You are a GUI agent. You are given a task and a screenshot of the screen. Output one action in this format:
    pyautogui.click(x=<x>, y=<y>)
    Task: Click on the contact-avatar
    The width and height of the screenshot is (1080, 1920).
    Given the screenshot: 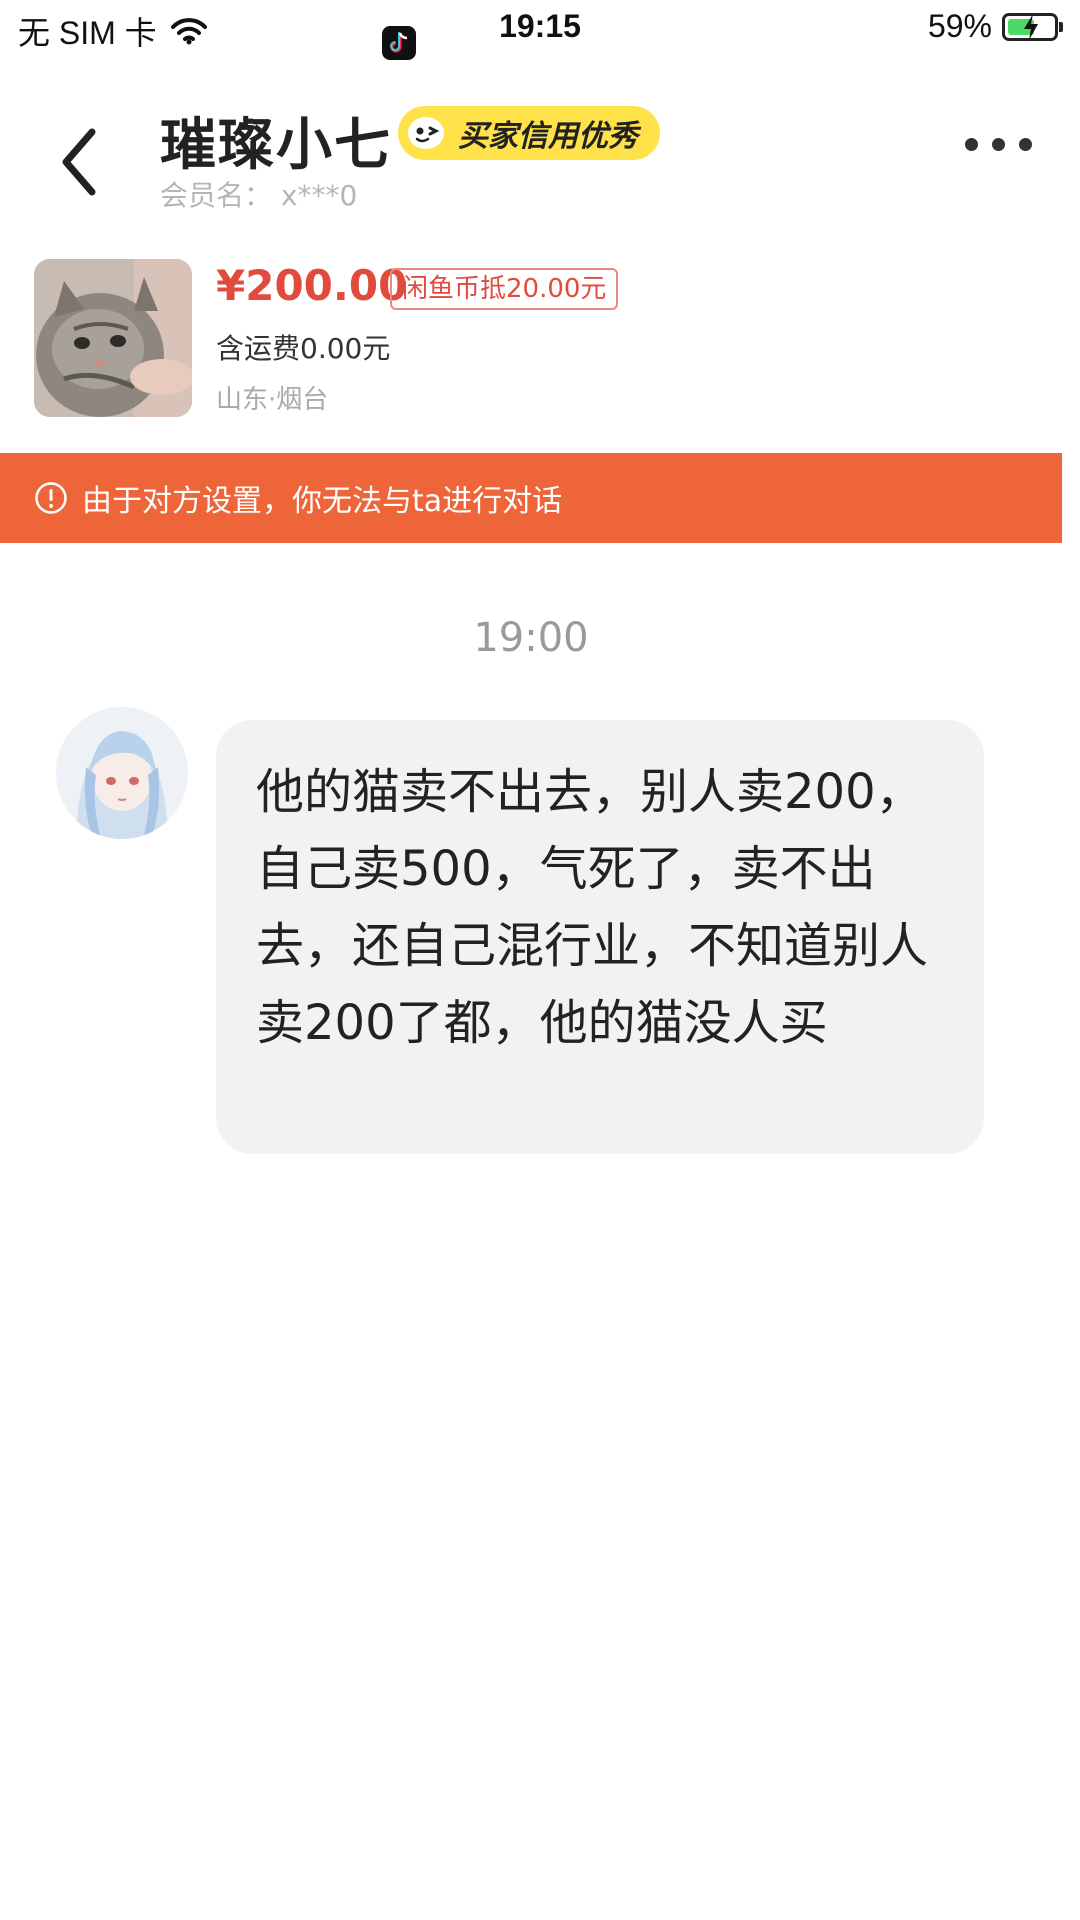 What is the action you would take?
    pyautogui.click(x=122, y=773)
    